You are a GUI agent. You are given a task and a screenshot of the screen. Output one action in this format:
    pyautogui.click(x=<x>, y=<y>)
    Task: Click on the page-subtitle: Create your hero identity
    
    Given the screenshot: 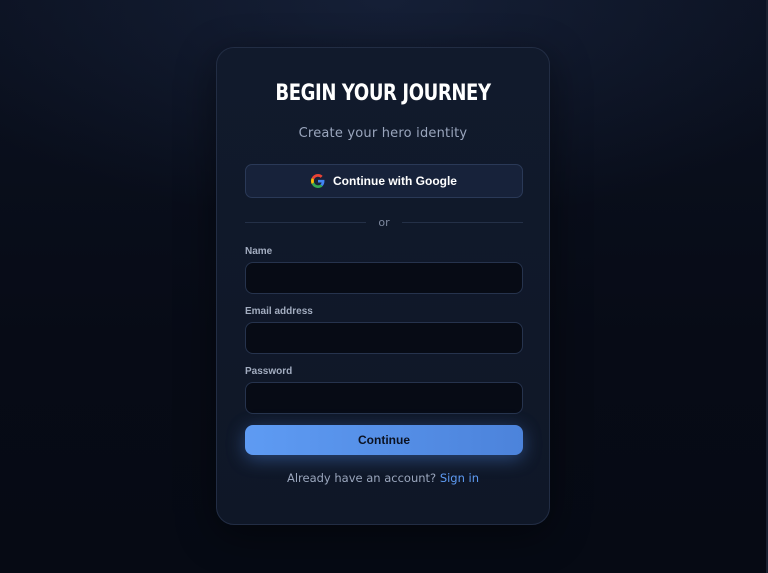 What is the action you would take?
    pyautogui.click(x=383, y=133)
    